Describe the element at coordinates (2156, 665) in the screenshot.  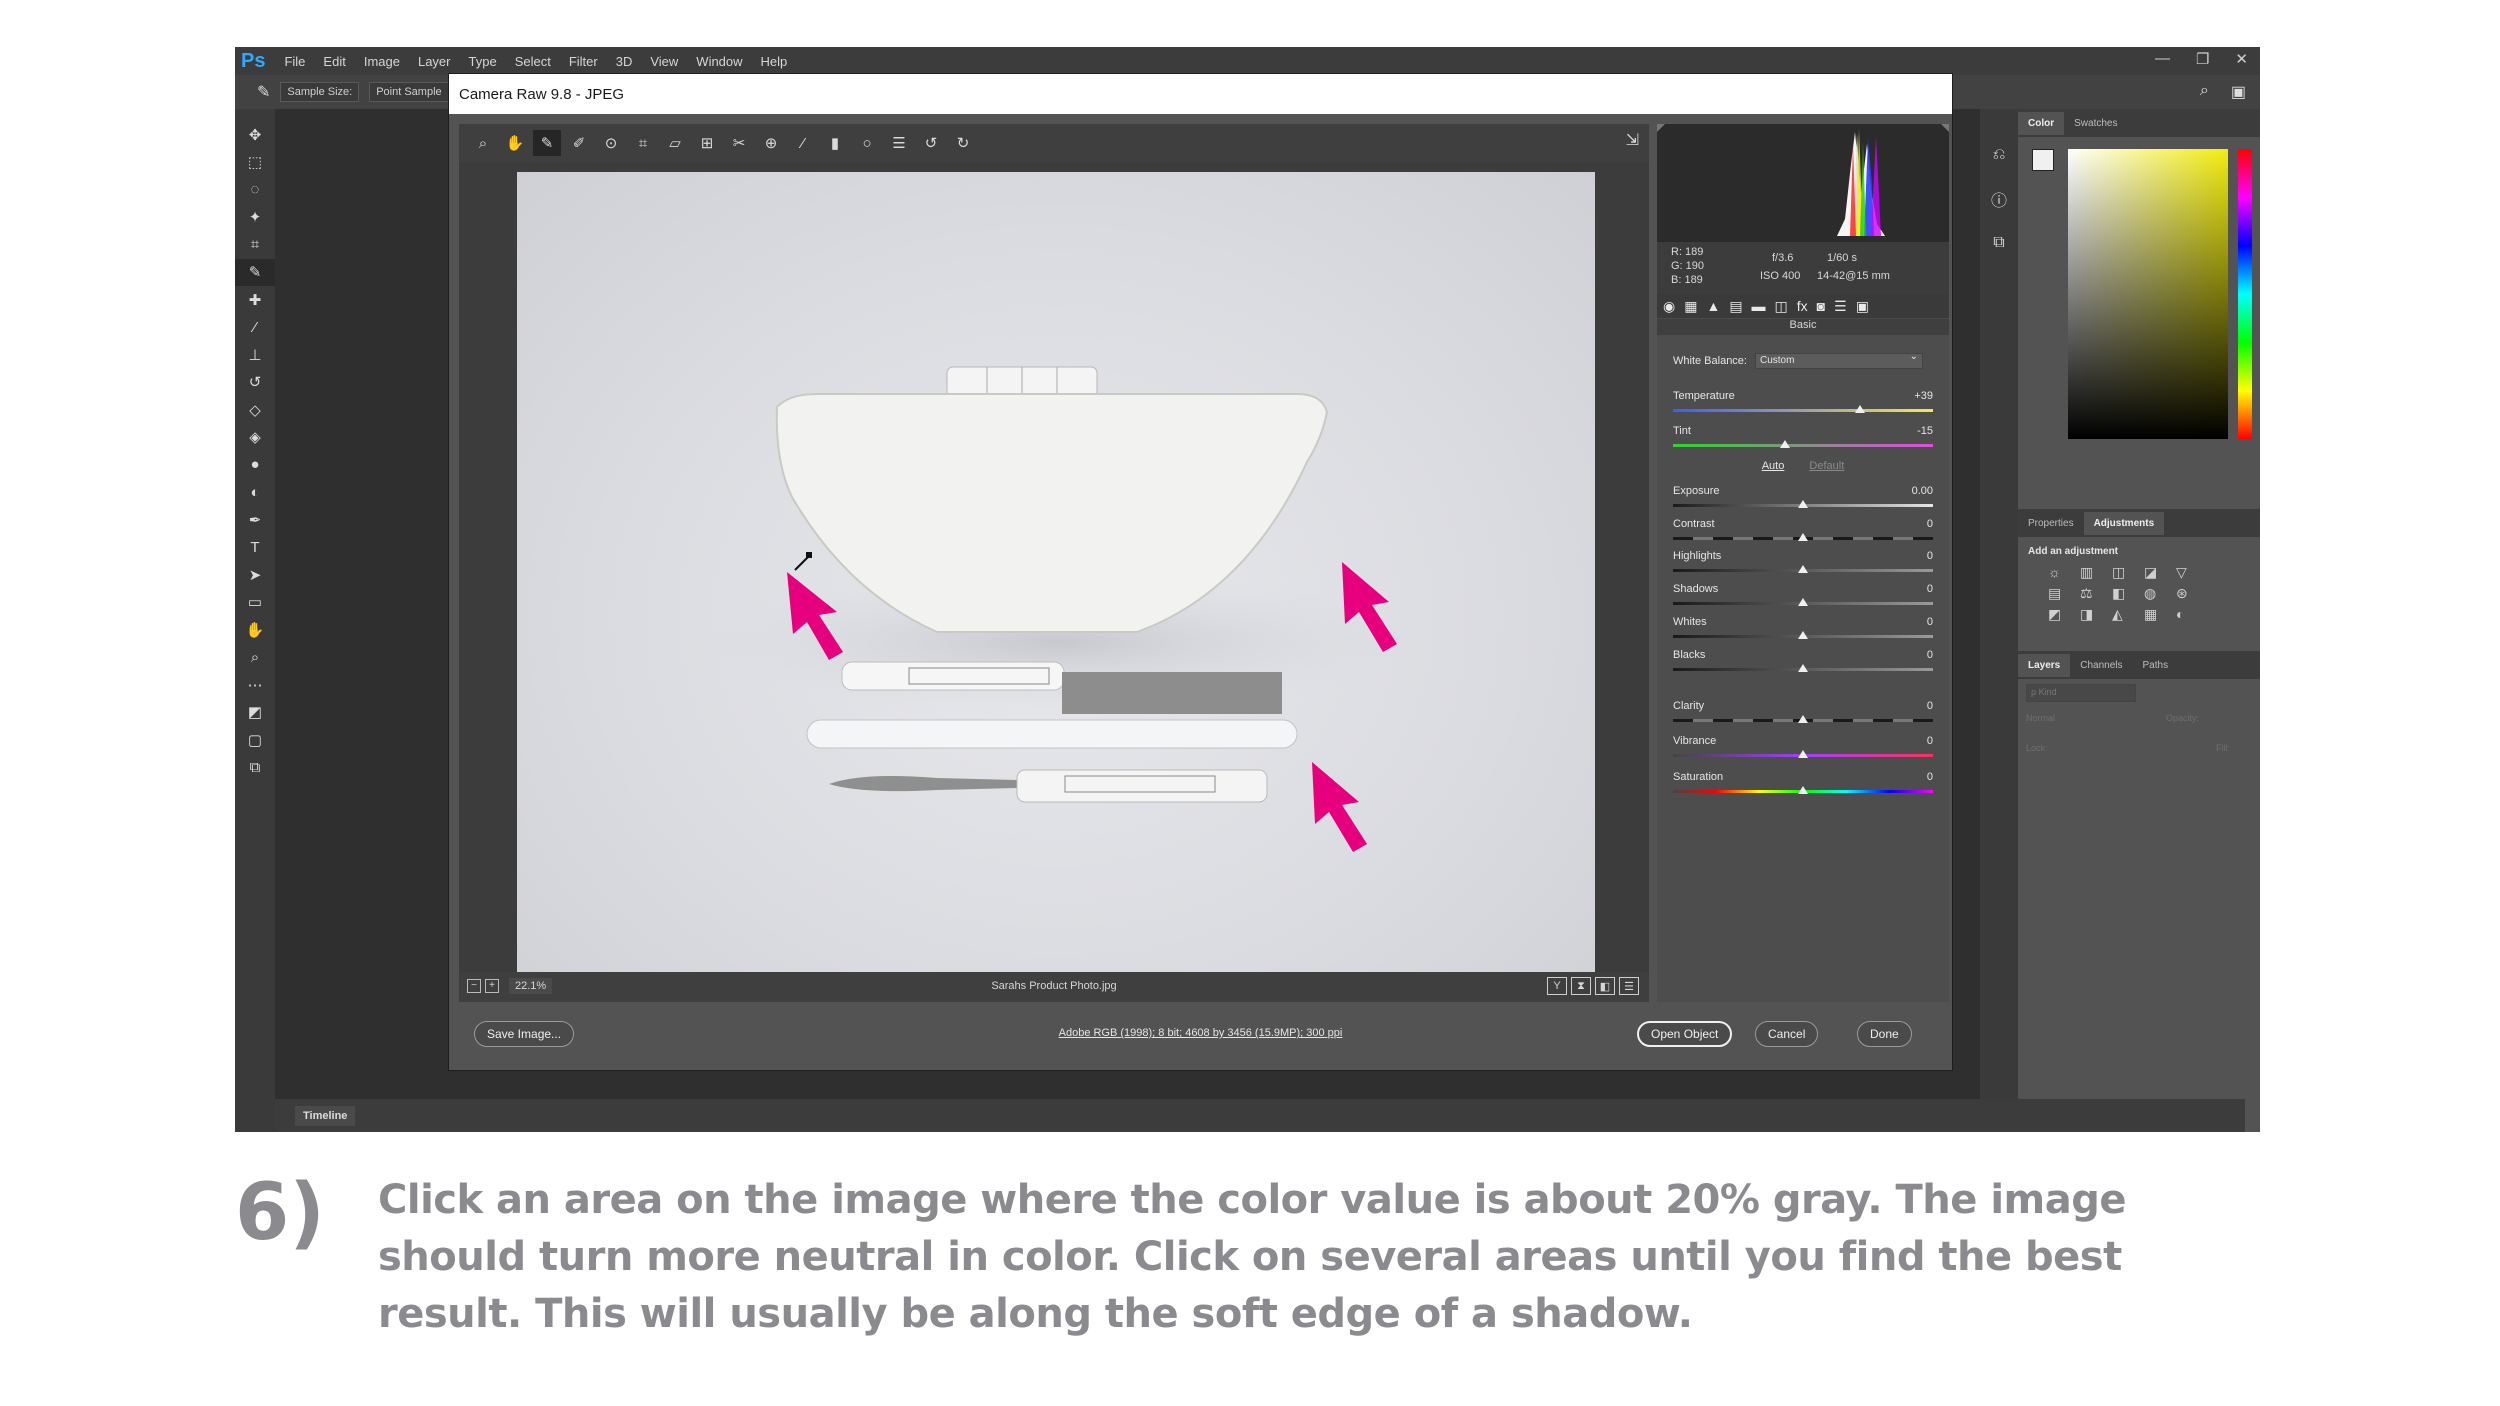
I see `tab-paths: Paths` at that location.